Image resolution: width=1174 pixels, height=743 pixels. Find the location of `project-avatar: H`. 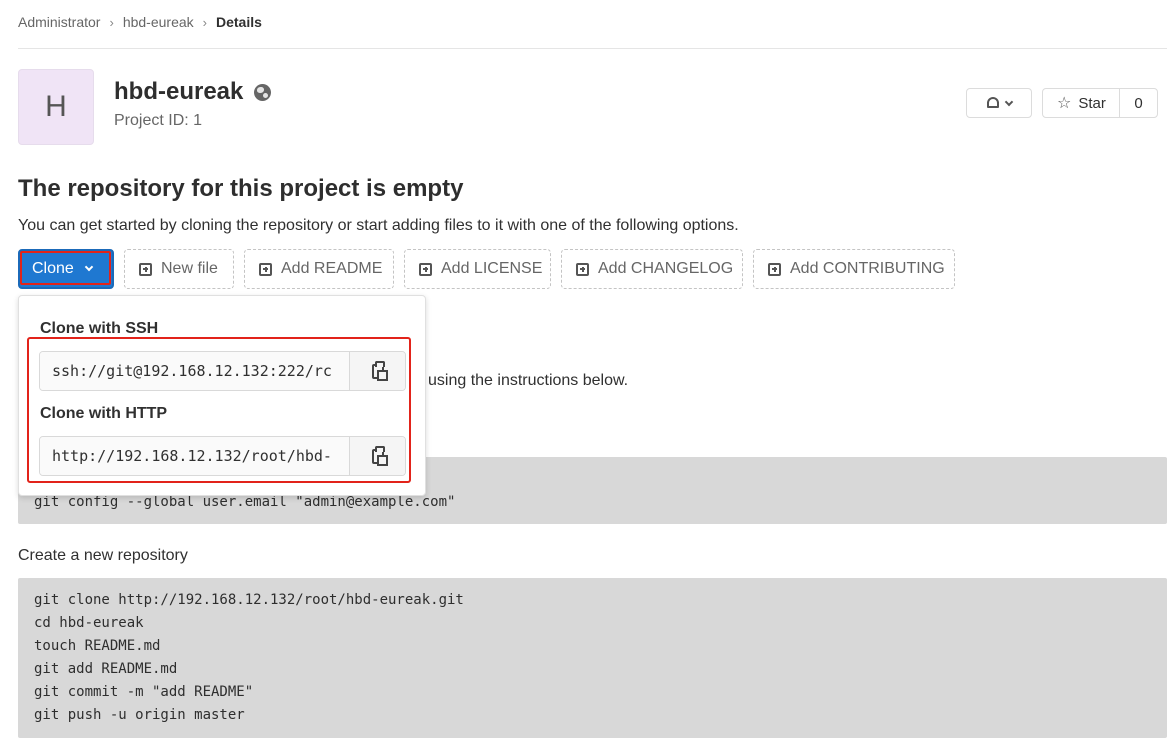

project-avatar: H is located at coordinates (56, 107).